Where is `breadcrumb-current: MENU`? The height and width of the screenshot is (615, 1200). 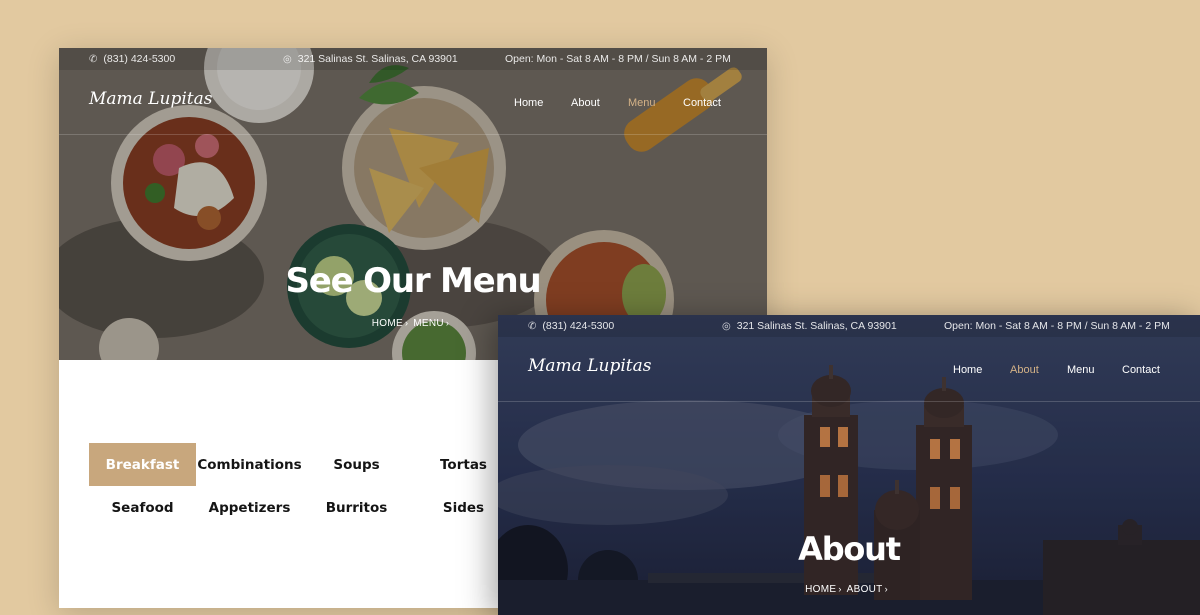
breadcrumb-current: MENU is located at coordinates (428, 323).